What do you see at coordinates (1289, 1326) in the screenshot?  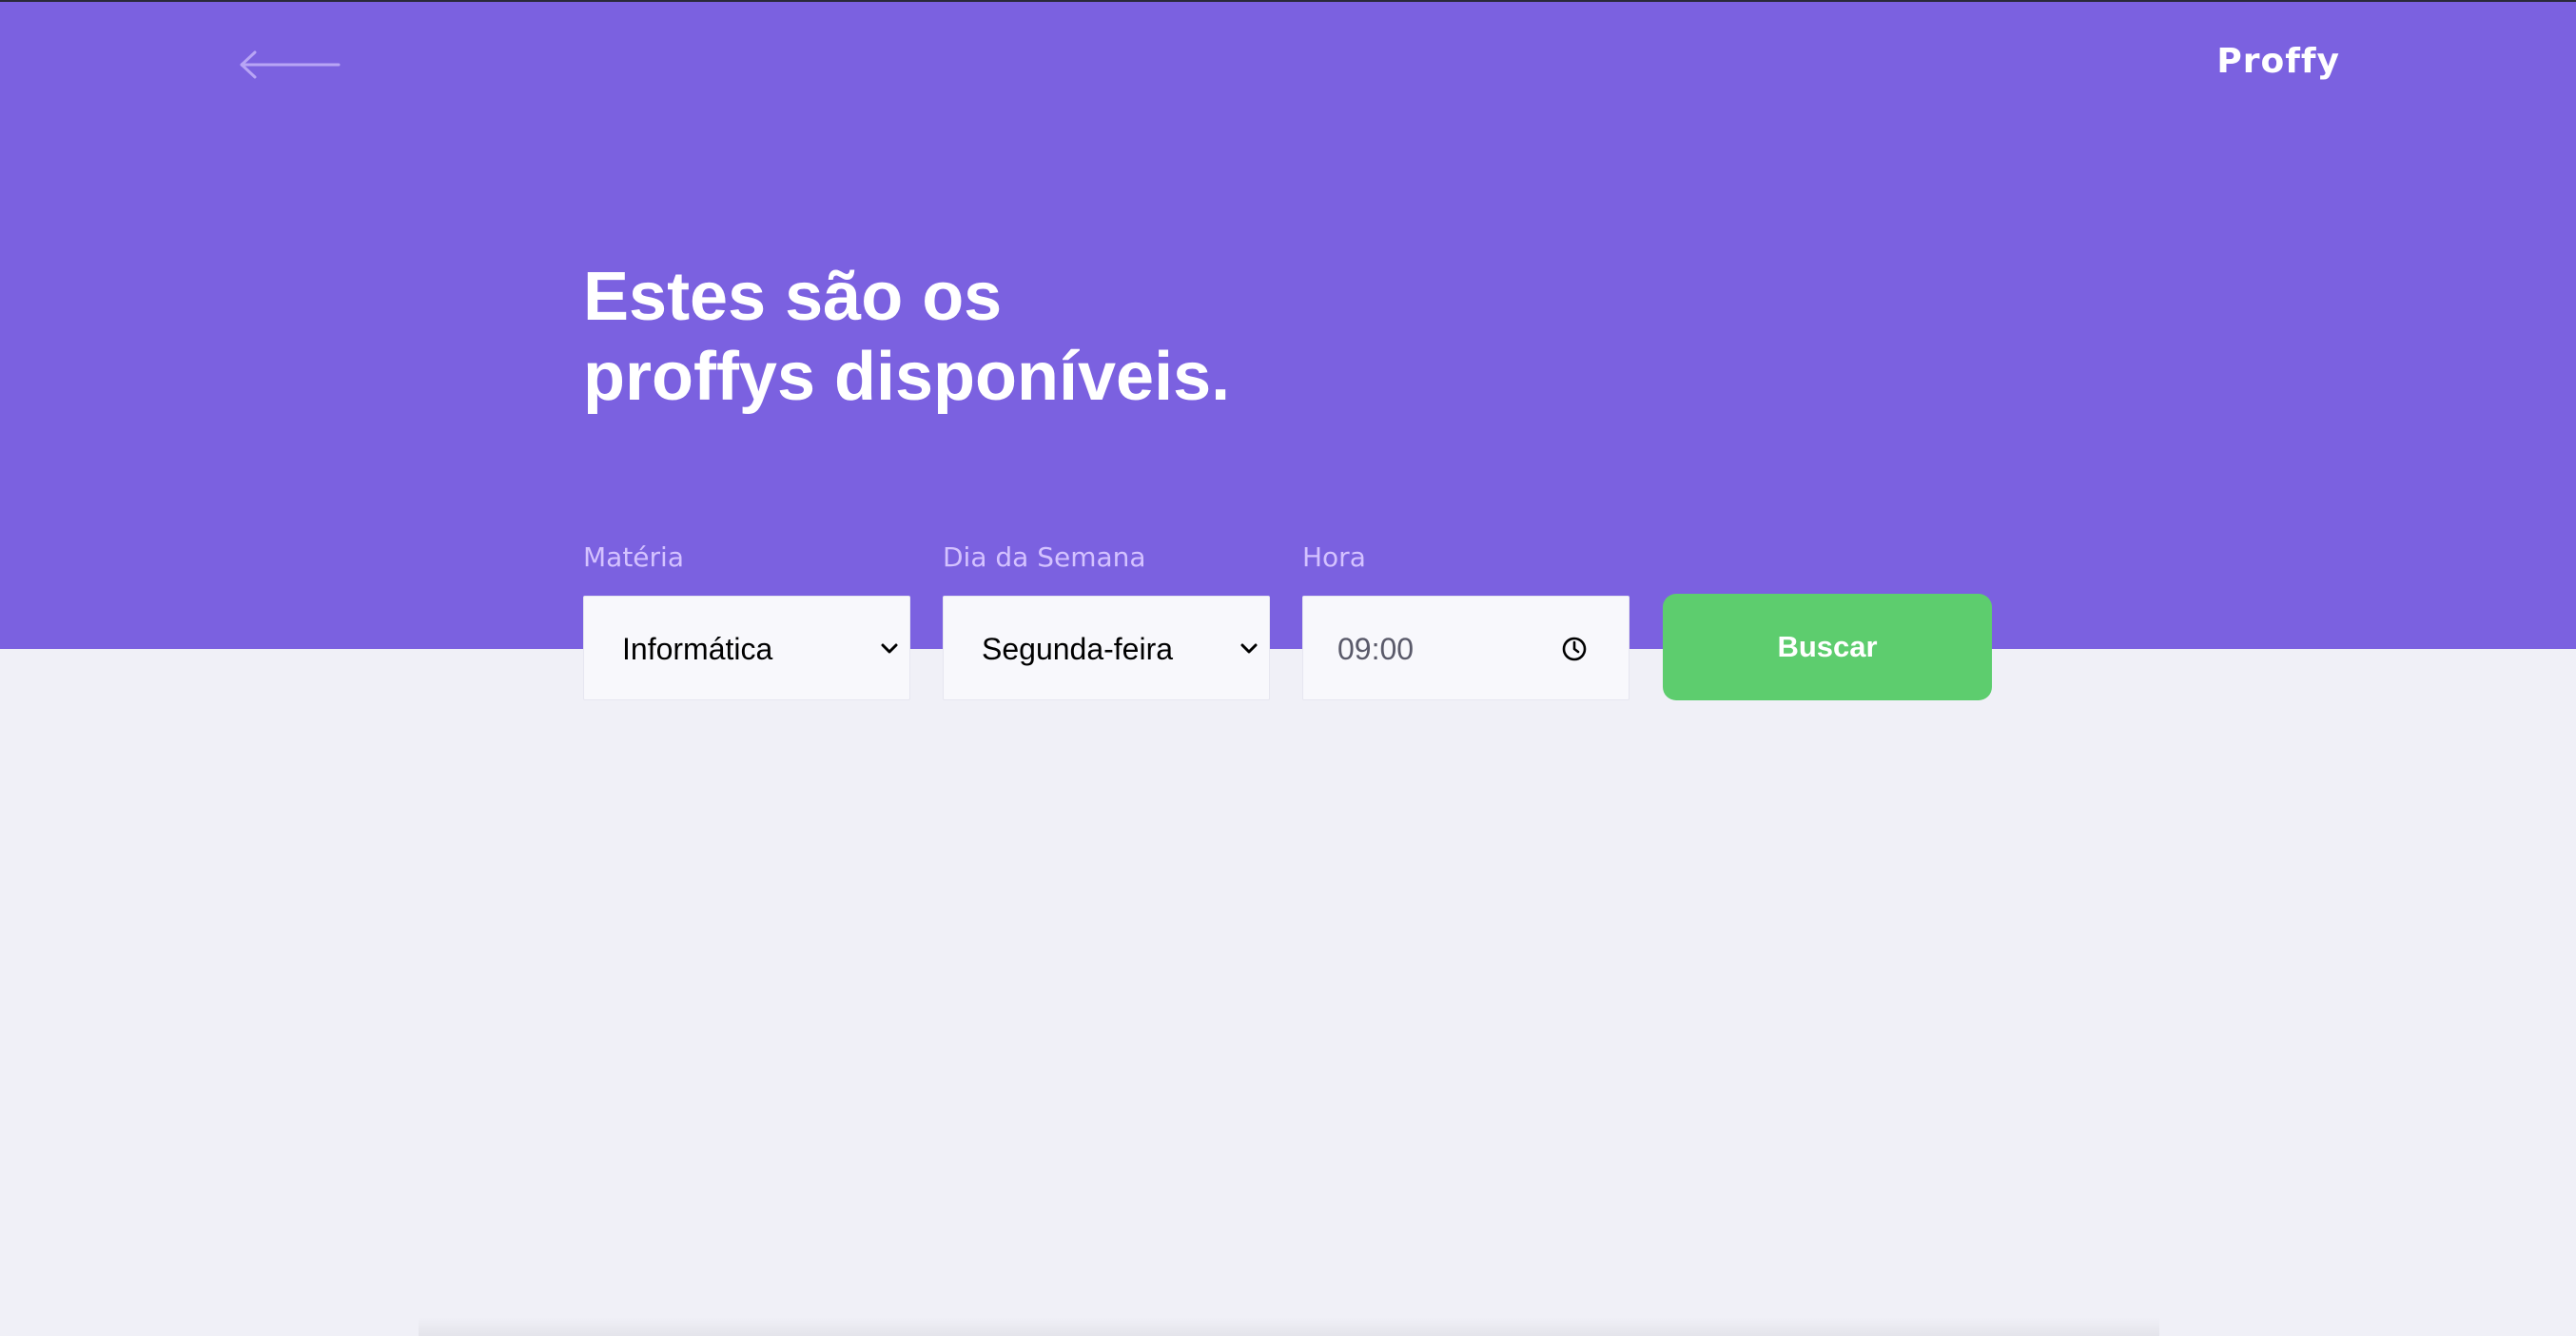 I see `content-area-edge` at bounding box center [1289, 1326].